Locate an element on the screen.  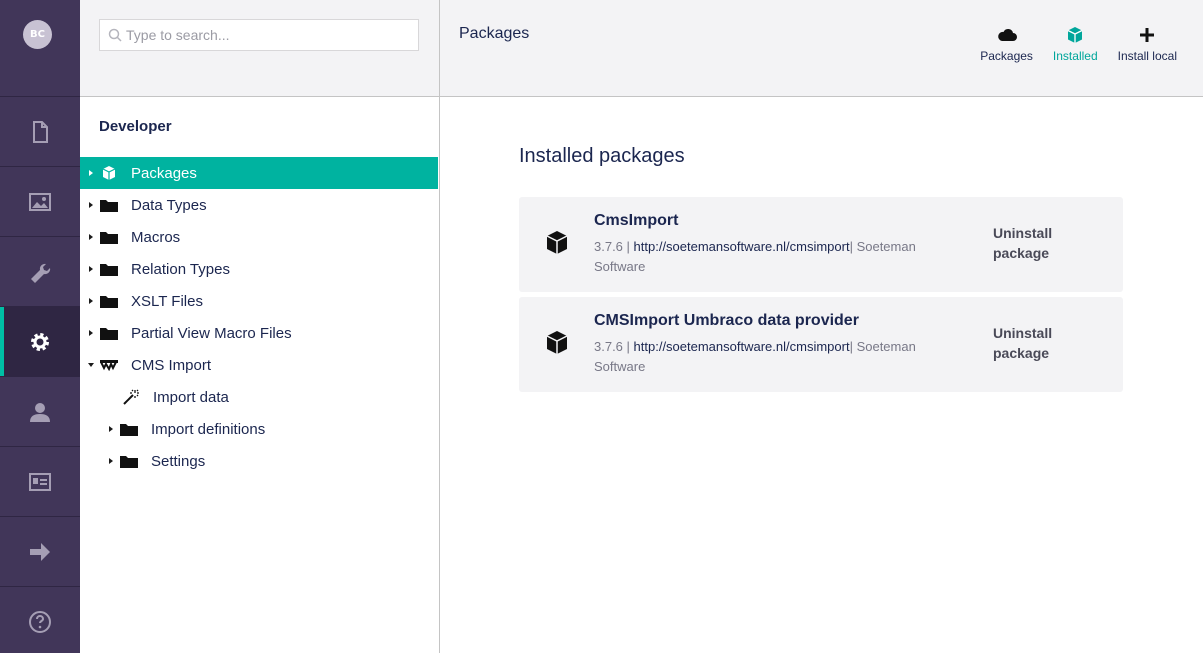
header-tabs: Packages Installed Install local is located at coordinates (1078, 44).